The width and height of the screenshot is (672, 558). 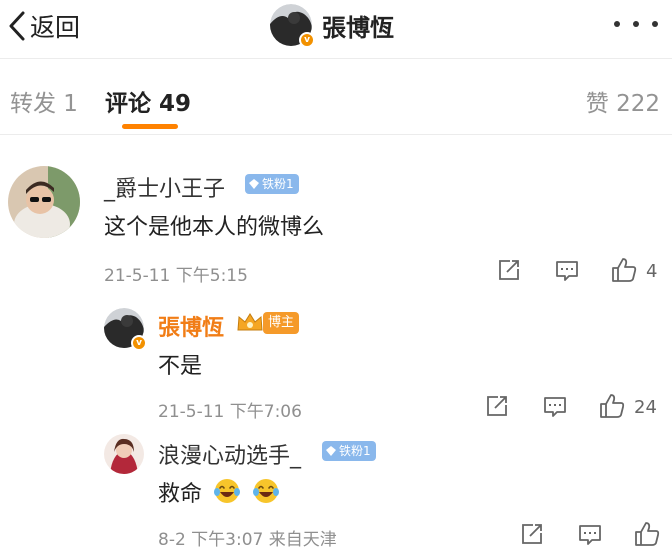 What do you see at coordinates (55, 27) in the screenshot?
I see `back-label: 返回` at bounding box center [55, 27].